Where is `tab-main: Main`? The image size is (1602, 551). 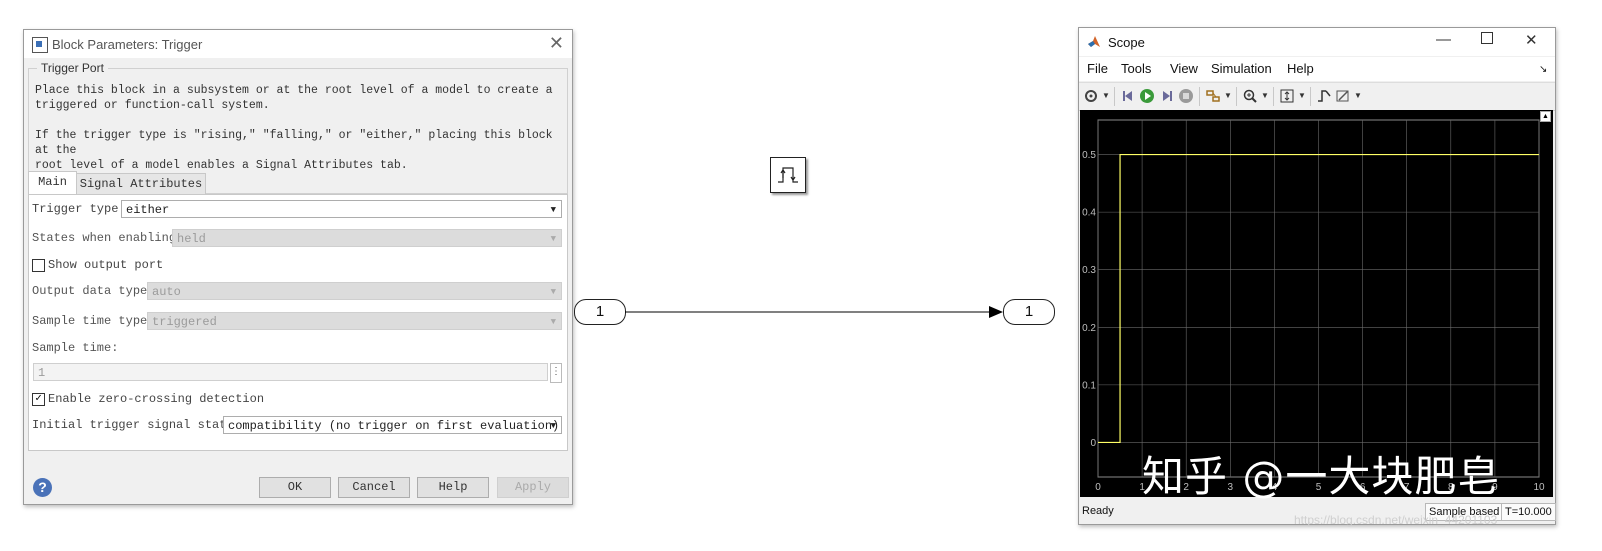
tab-main: Main is located at coordinates (52, 183).